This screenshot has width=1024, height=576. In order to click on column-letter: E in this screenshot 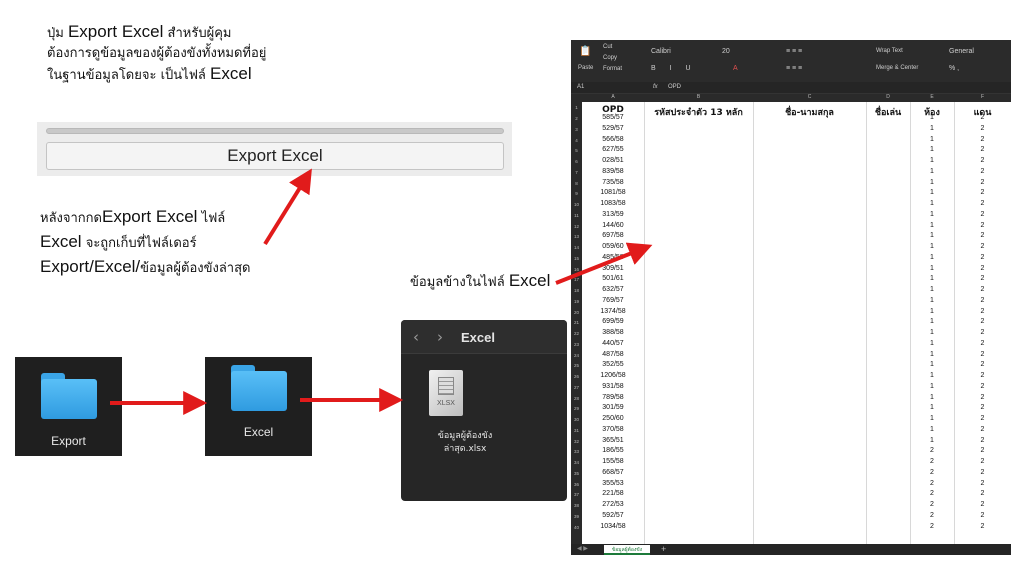, I will do `click(932, 97)`.